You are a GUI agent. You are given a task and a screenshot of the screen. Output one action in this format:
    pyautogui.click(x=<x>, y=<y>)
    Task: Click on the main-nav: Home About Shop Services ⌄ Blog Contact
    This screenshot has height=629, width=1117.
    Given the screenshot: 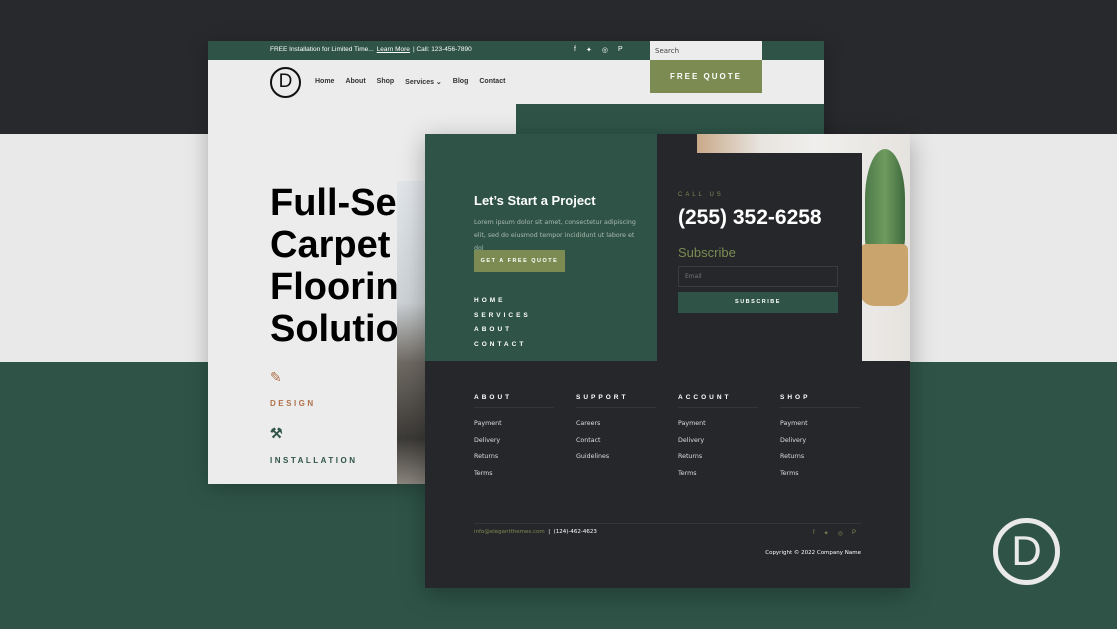 What is the action you would take?
    pyautogui.click(x=410, y=82)
    